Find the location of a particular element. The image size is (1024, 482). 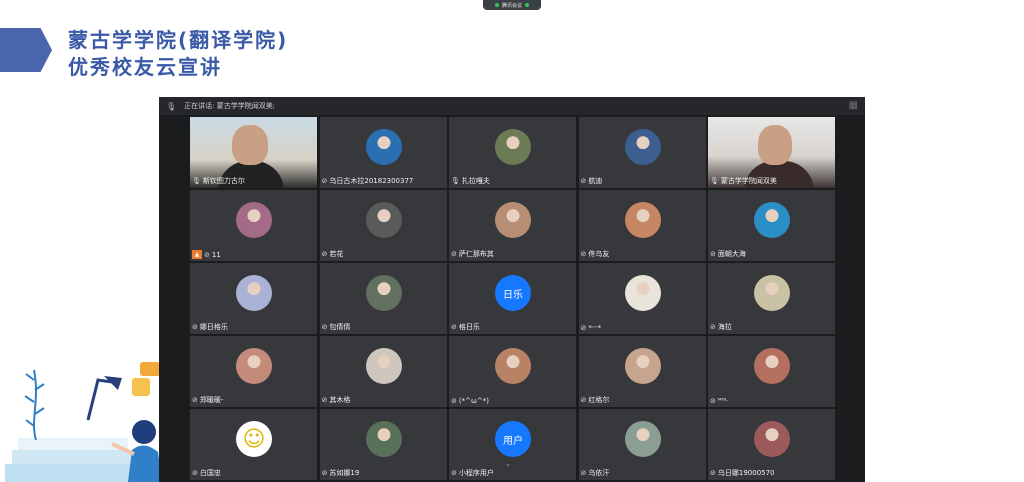

title-arrow-decoration is located at coordinates (26, 50).